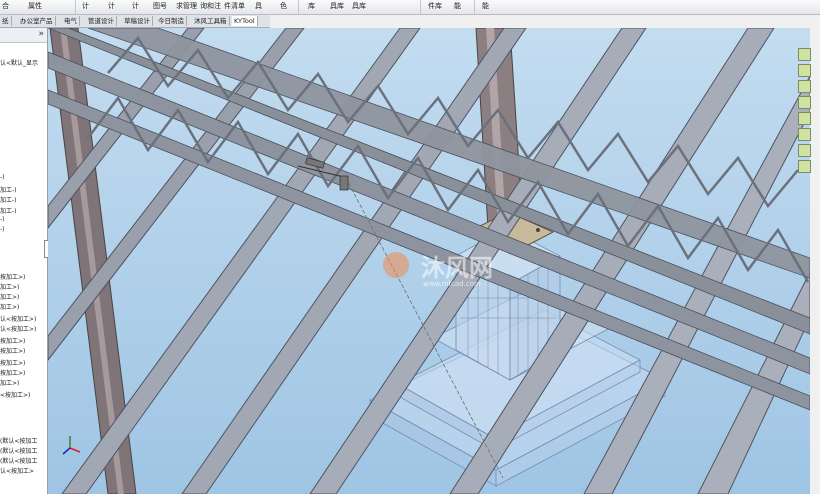 Image resolution: width=820 pixels, height=494 pixels. I want to click on toolbar-item: 件清单, so click(234, 6).